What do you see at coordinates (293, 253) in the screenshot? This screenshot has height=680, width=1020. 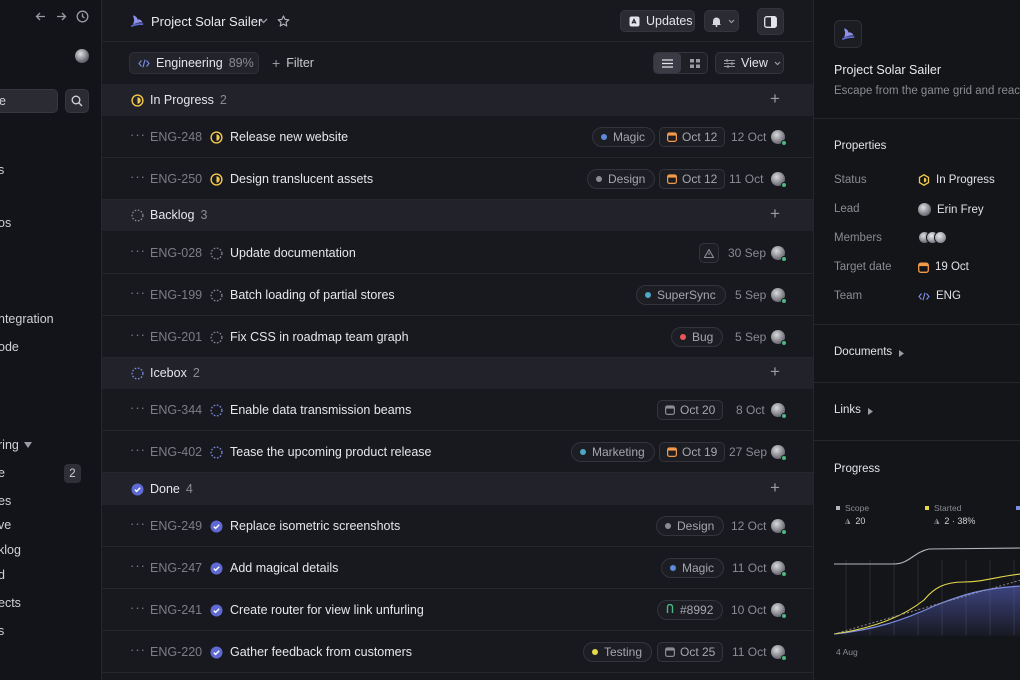 I see `issue-title: Update documentation` at bounding box center [293, 253].